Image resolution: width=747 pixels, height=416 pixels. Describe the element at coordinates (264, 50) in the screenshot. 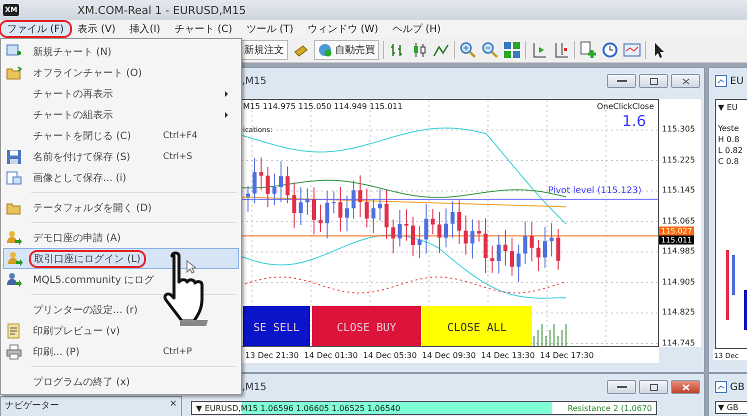

I see `new-order-button: 新規注文` at that location.